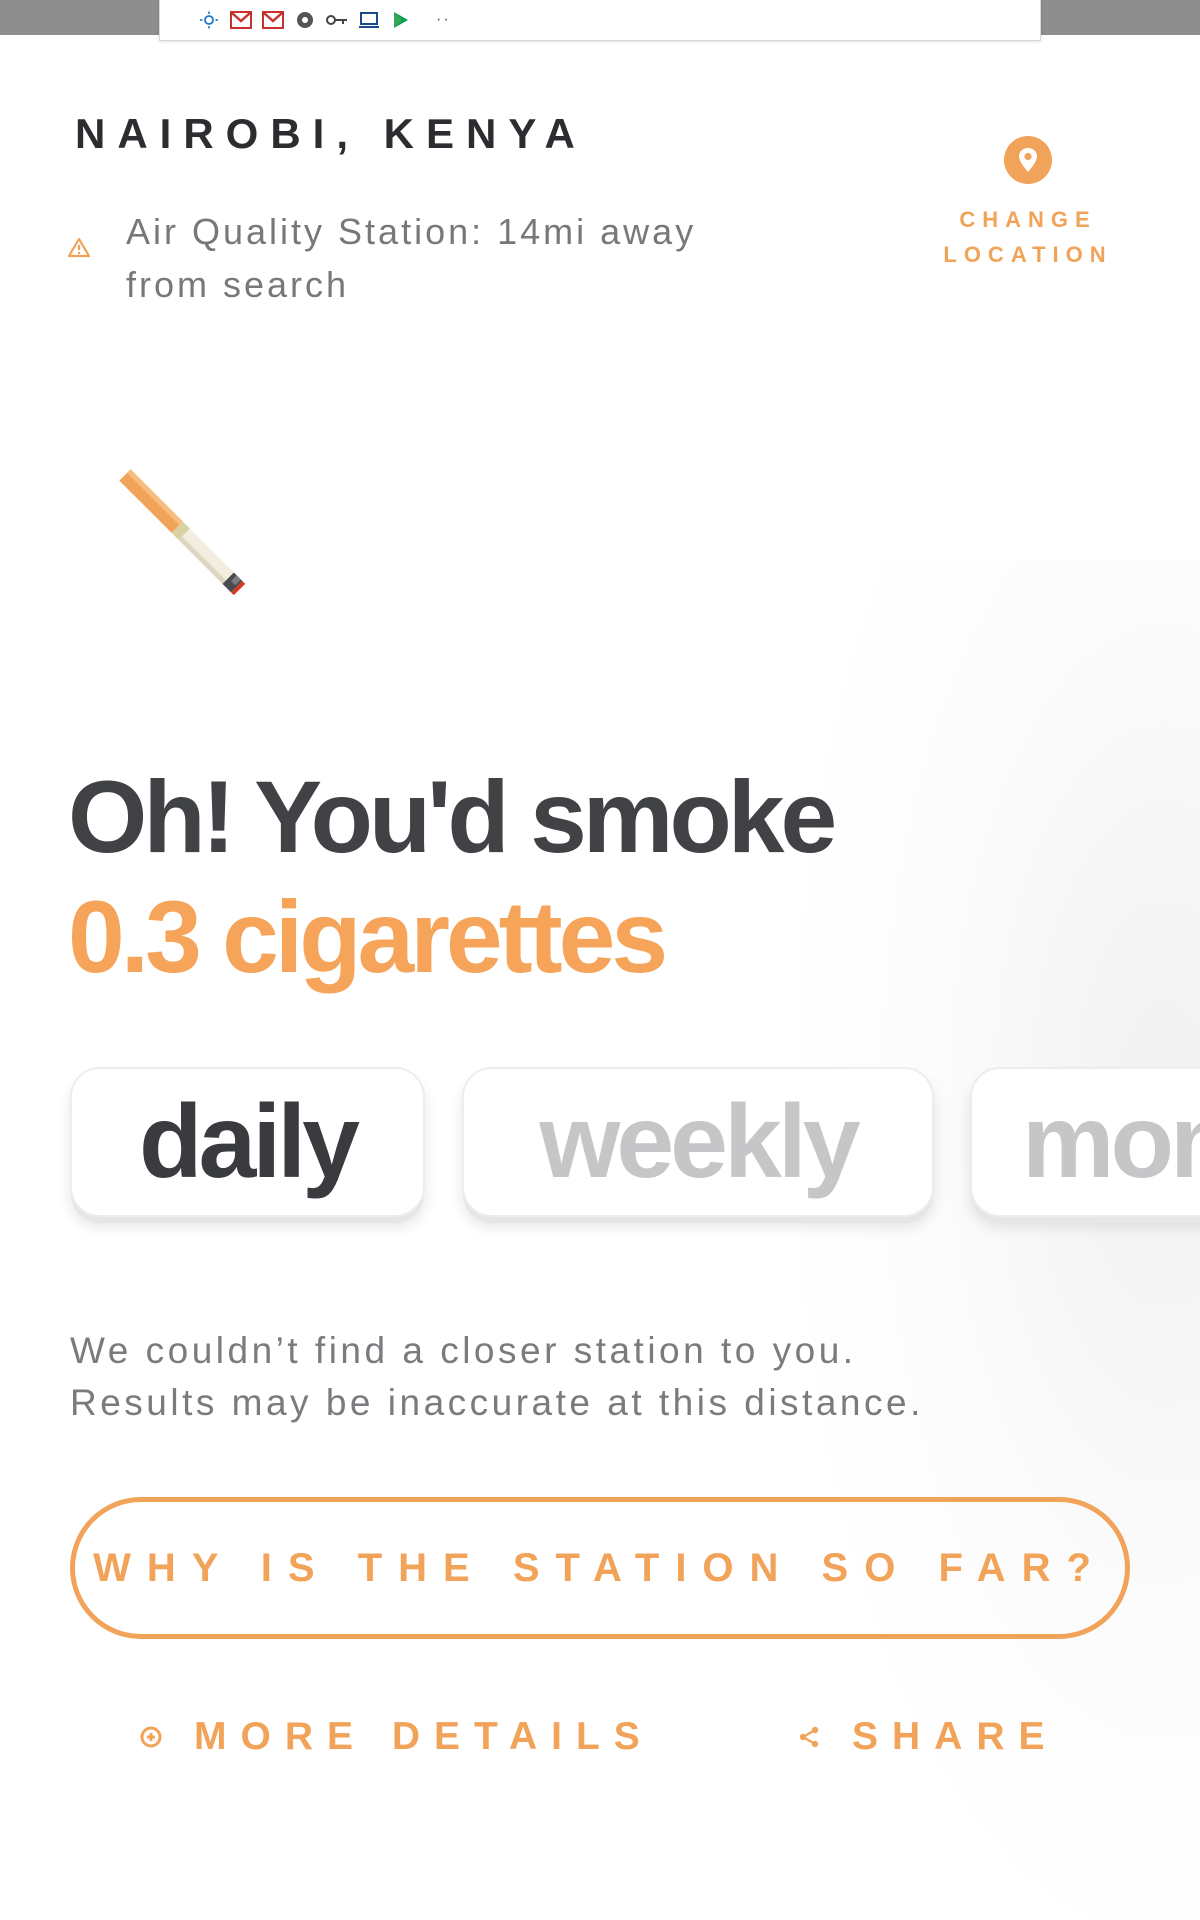 The height and width of the screenshot is (1920, 1200). Describe the element at coordinates (1085, 1142) in the screenshot. I see `period-tab-monthly: monthly` at that location.